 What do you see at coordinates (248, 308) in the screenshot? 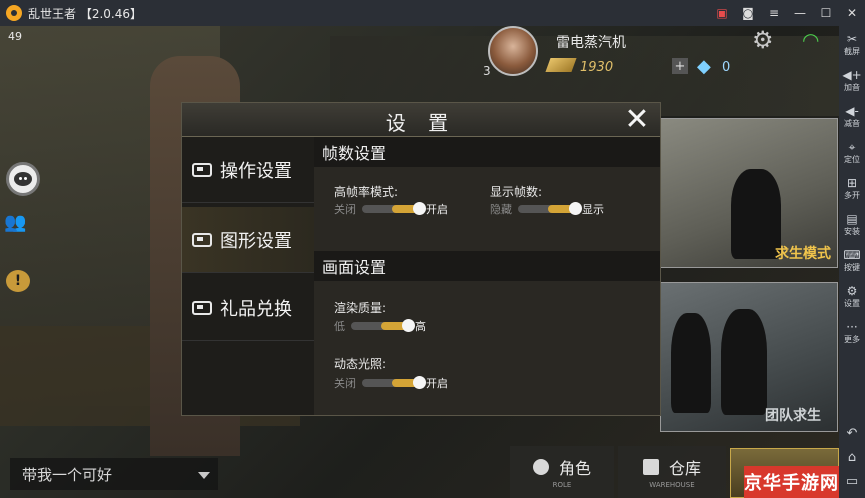
I see `tab-gift-redeem: 礼品兑换` at bounding box center [248, 308].